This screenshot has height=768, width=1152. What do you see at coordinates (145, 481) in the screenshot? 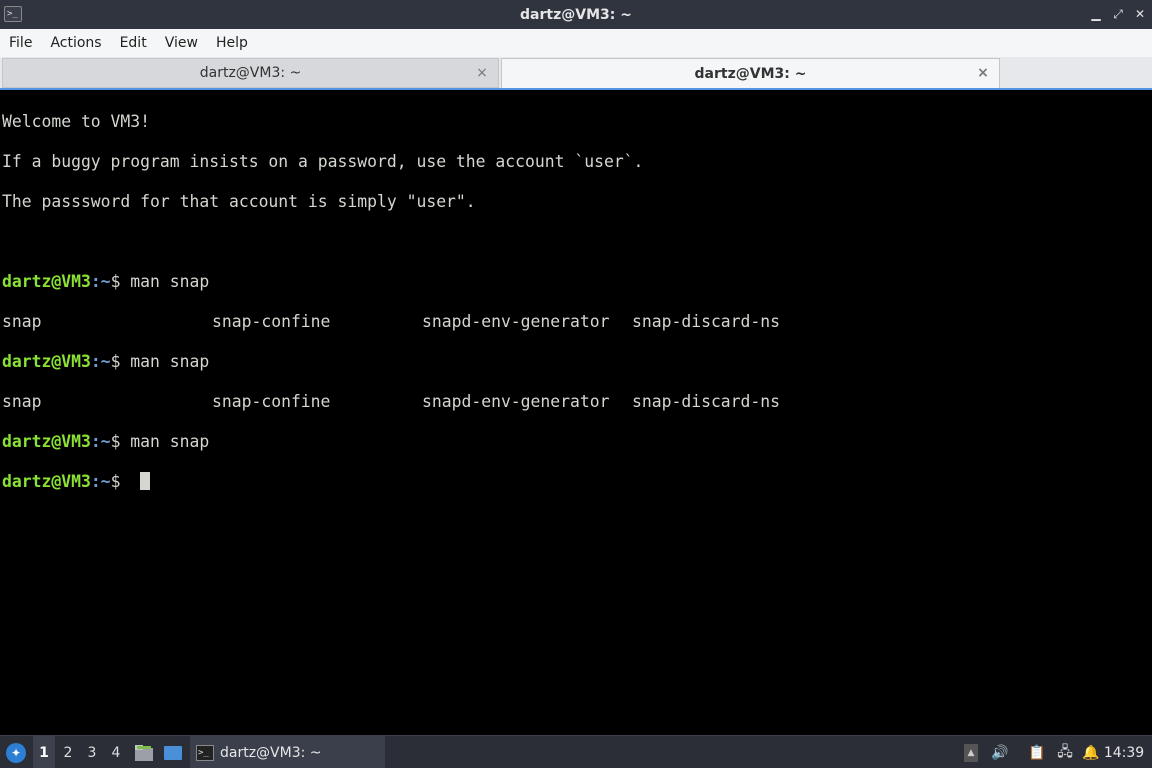
I see `text-cursor` at bounding box center [145, 481].